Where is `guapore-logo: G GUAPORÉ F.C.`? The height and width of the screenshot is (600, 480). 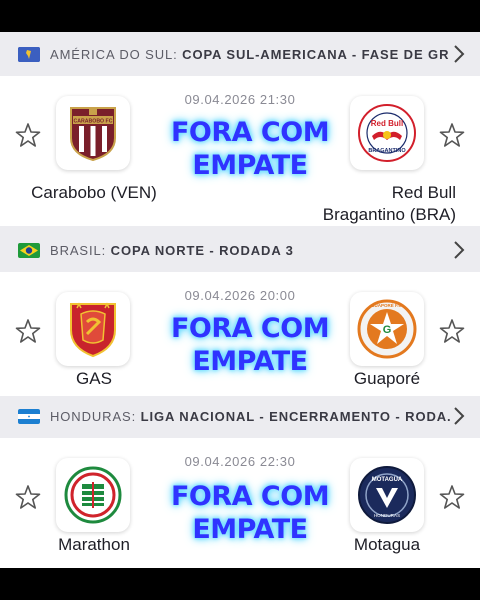
guapore-logo: G GUAPORÉ F.C. is located at coordinates (387, 329).